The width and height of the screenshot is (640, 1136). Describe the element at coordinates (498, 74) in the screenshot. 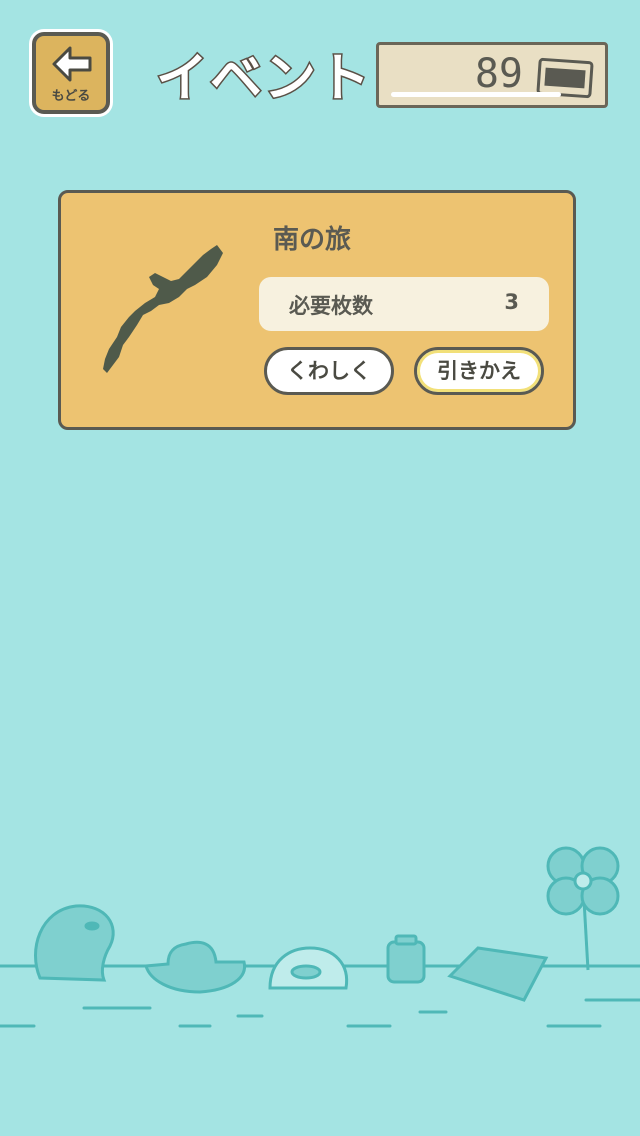

I see `ticket-count: 89` at that location.